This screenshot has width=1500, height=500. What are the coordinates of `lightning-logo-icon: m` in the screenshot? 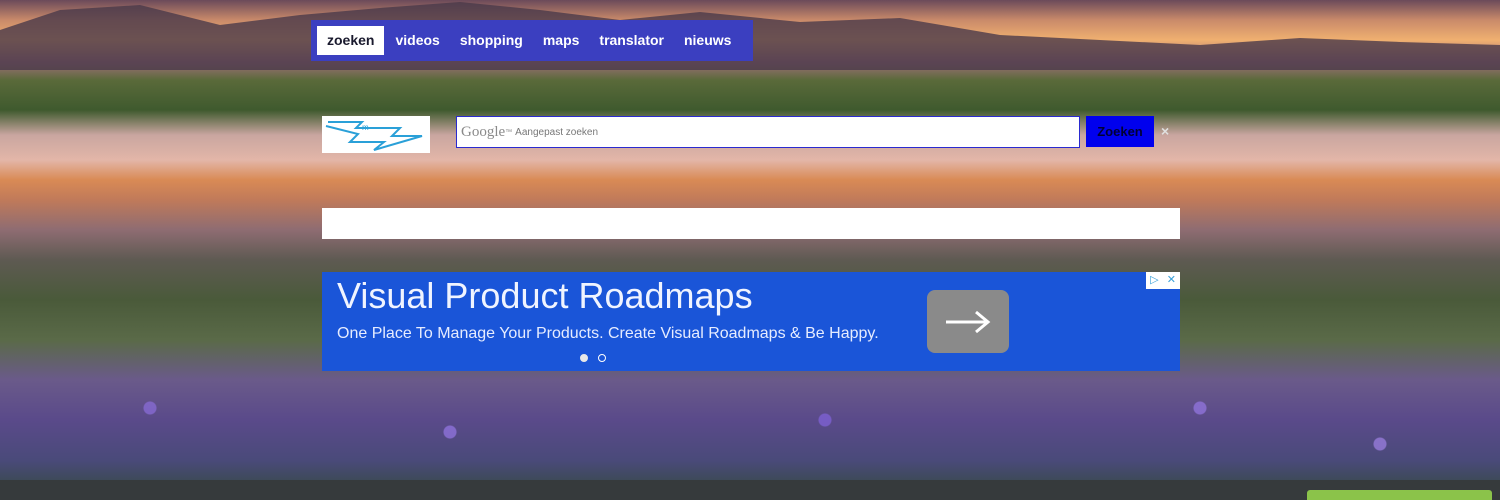 It's located at (374, 136).